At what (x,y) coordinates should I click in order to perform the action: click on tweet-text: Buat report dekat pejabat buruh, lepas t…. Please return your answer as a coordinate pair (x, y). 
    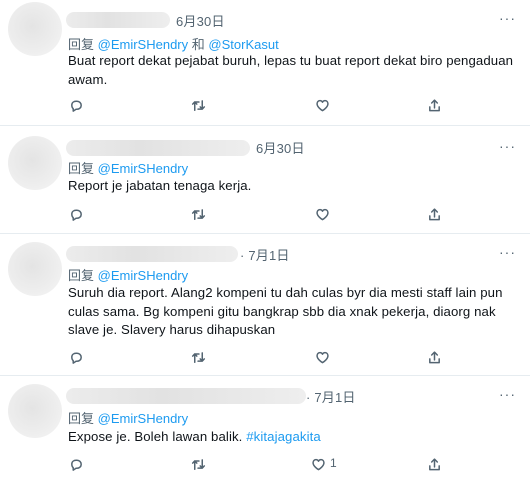
    Looking at the image, I should click on (291, 70).